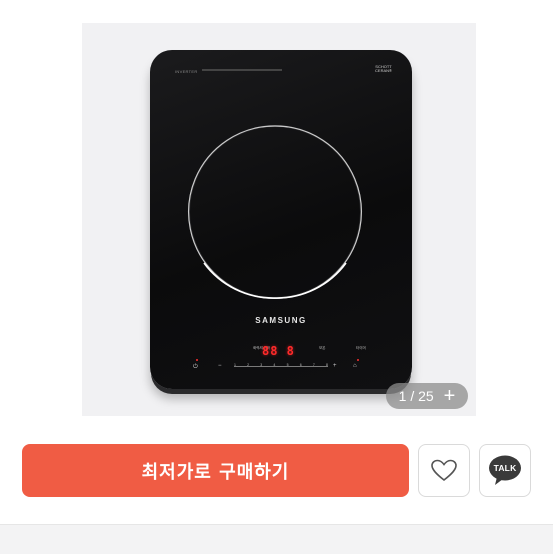  I want to click on slider-tick: 8, so click(326, 365).